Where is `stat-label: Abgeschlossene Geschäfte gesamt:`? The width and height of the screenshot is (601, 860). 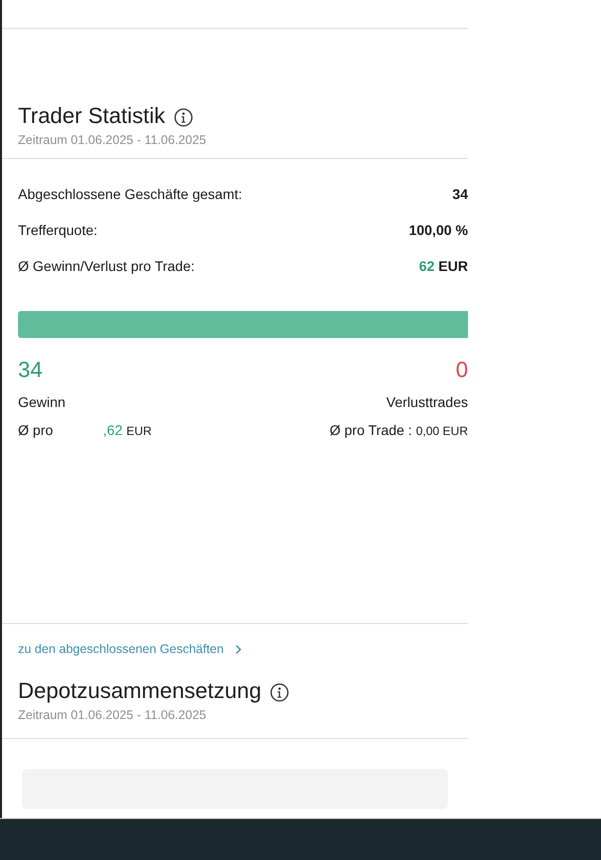
stat-label: Abgeschlossene Geschäfte gesamt: is located at coordinates (130, 194).